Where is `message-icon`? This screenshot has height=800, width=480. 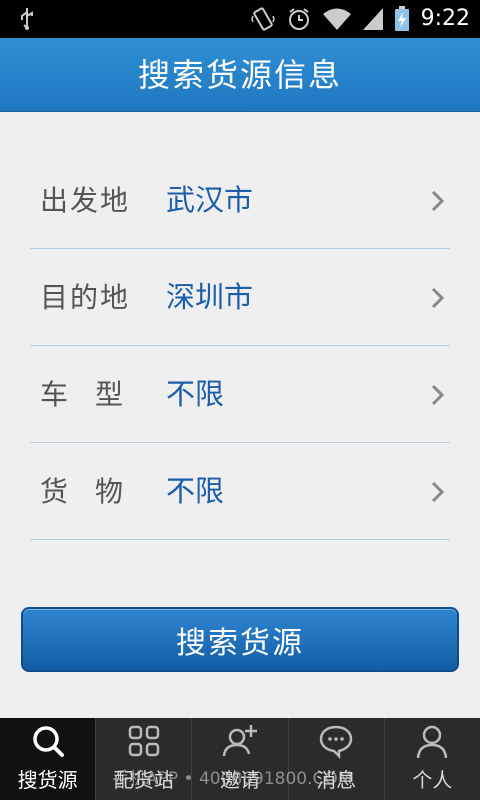 message-icon is located at coordinates (336, 742).